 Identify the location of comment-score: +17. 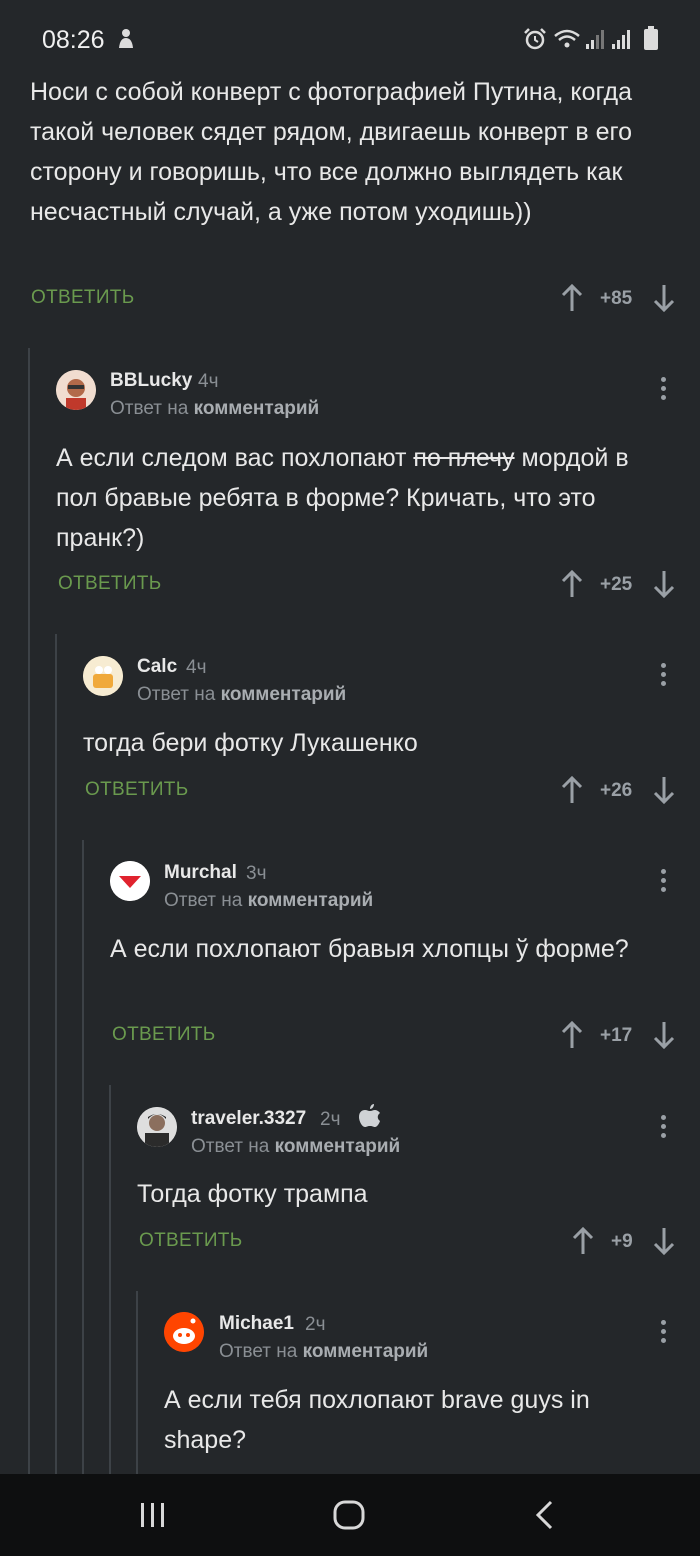
(616, 1035).